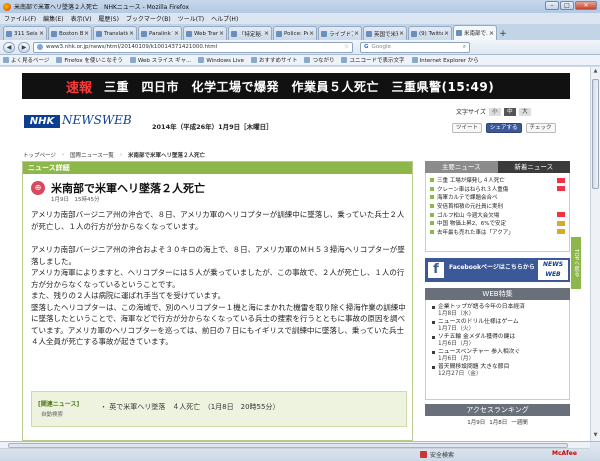  I want to click on browser-tab-active: 米南部で...×, so click(475, 32).